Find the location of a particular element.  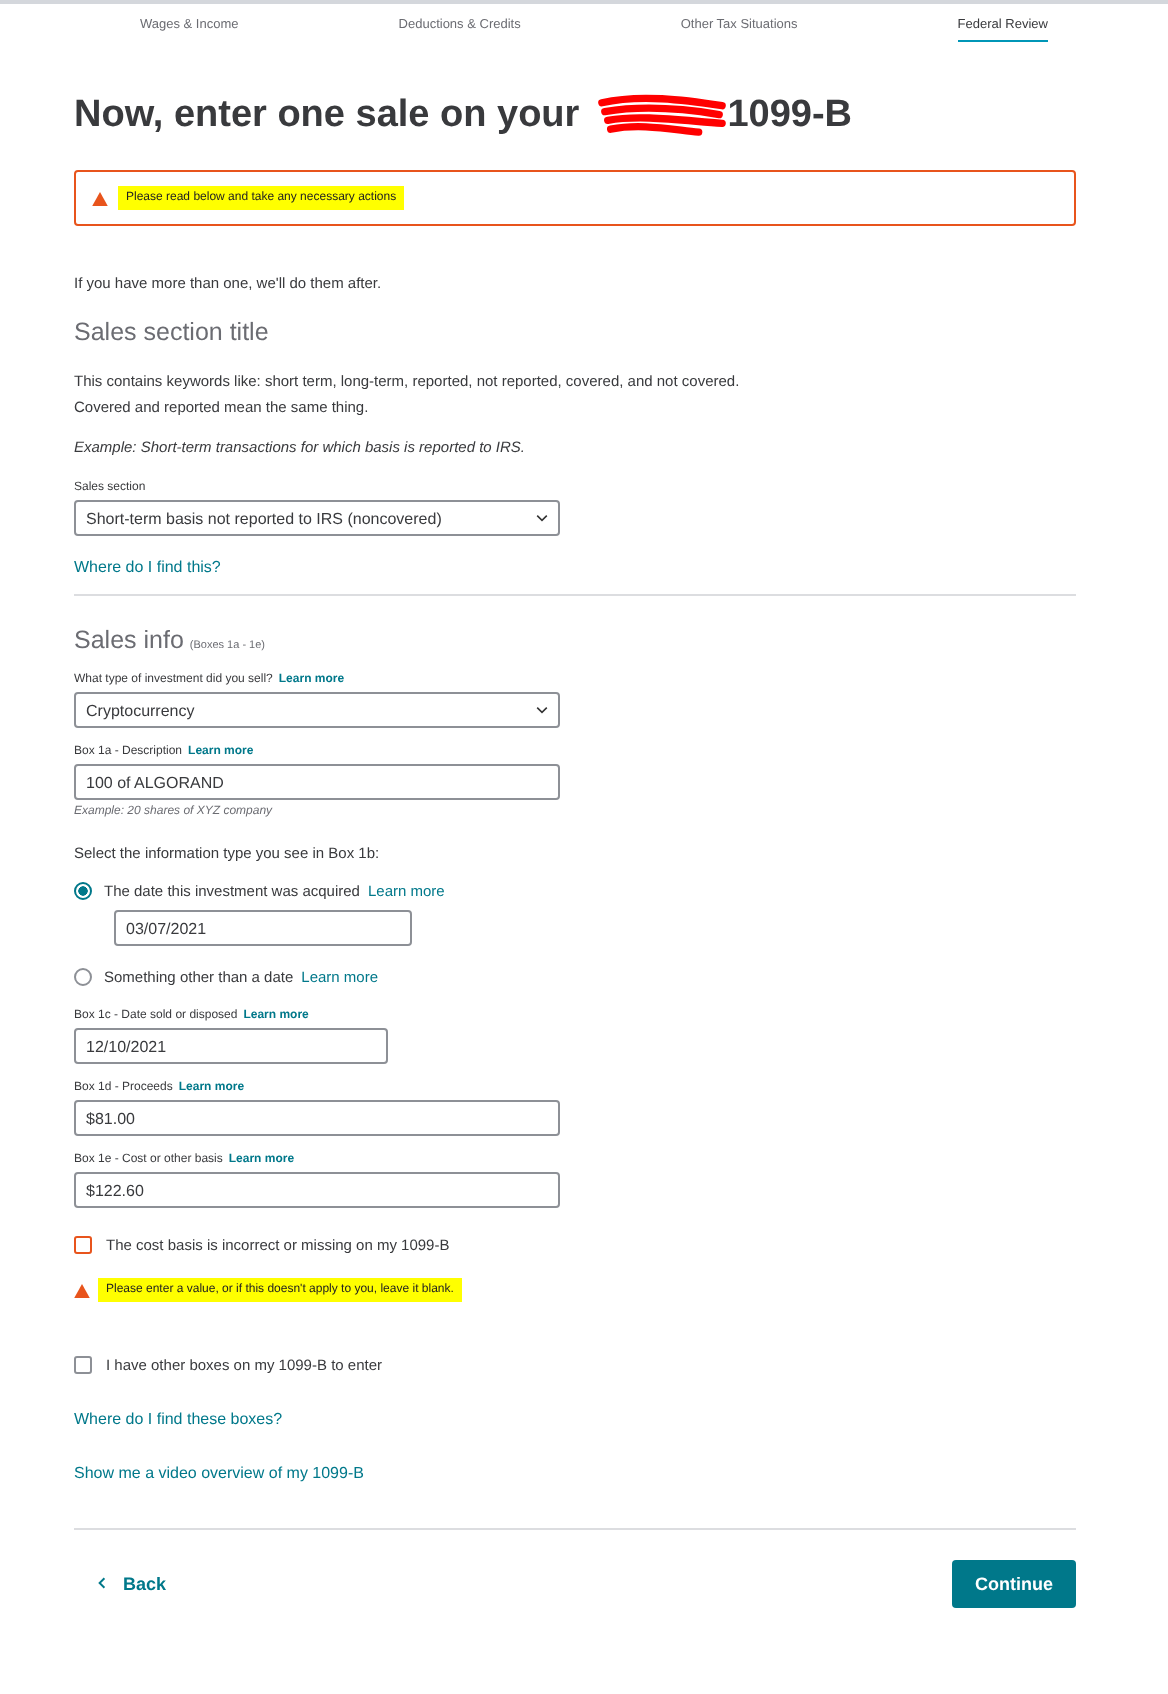

page-heading: Now, enter one sale on your is located at coordinates (327, 116).